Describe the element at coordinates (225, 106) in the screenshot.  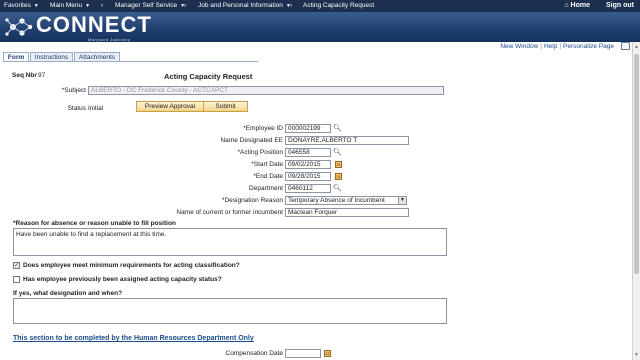
I see `submit-button: Submit` at that location.